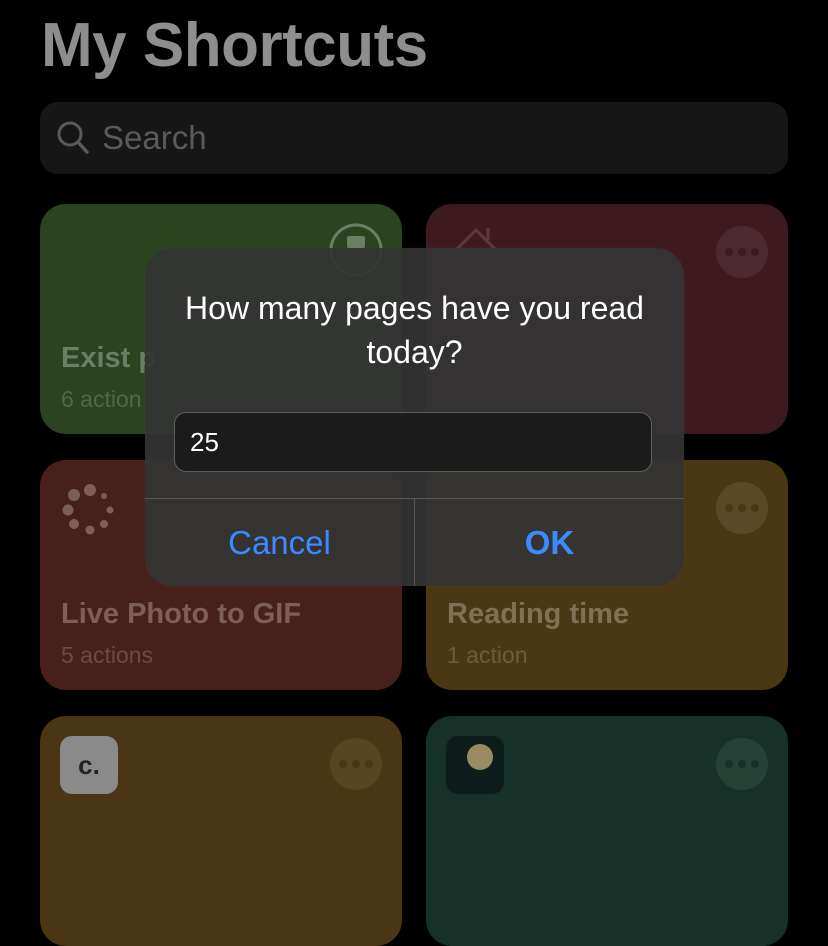  I want to click on app-icon, so click(475, 765).